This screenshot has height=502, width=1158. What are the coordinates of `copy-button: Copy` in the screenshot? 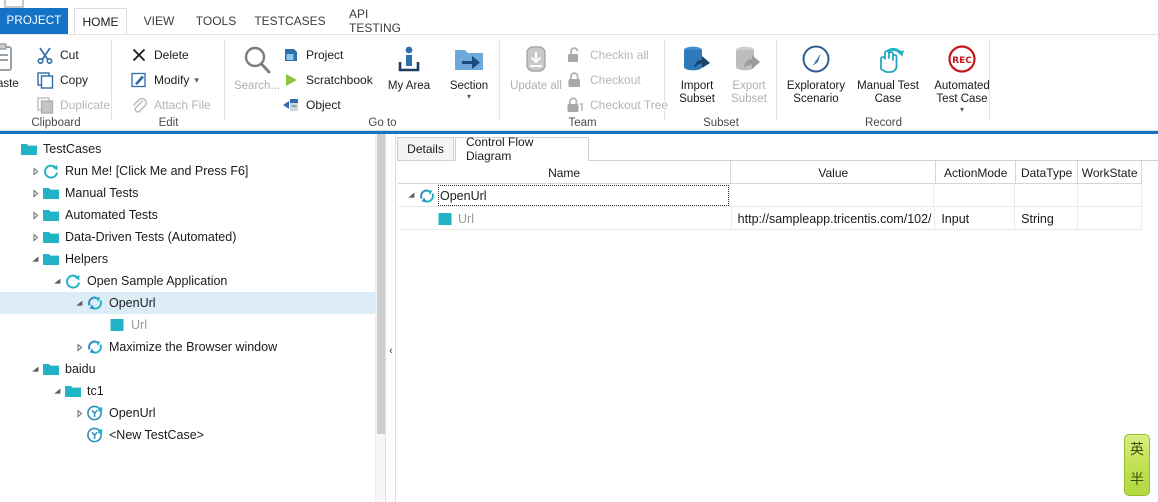 It's located at (62, 80).